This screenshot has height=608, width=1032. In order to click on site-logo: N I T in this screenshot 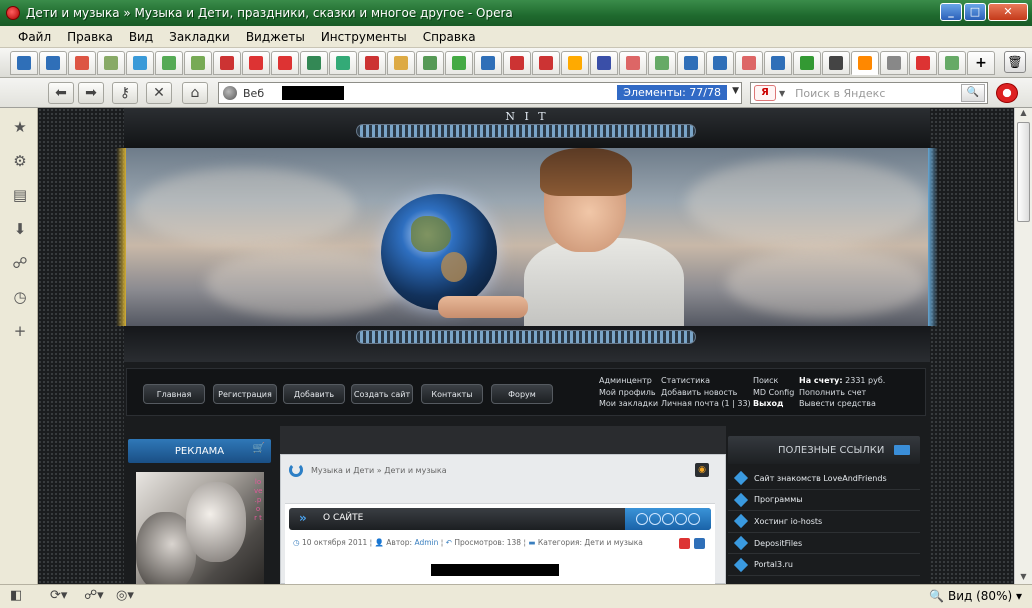, I will do `click(527, 116)`.